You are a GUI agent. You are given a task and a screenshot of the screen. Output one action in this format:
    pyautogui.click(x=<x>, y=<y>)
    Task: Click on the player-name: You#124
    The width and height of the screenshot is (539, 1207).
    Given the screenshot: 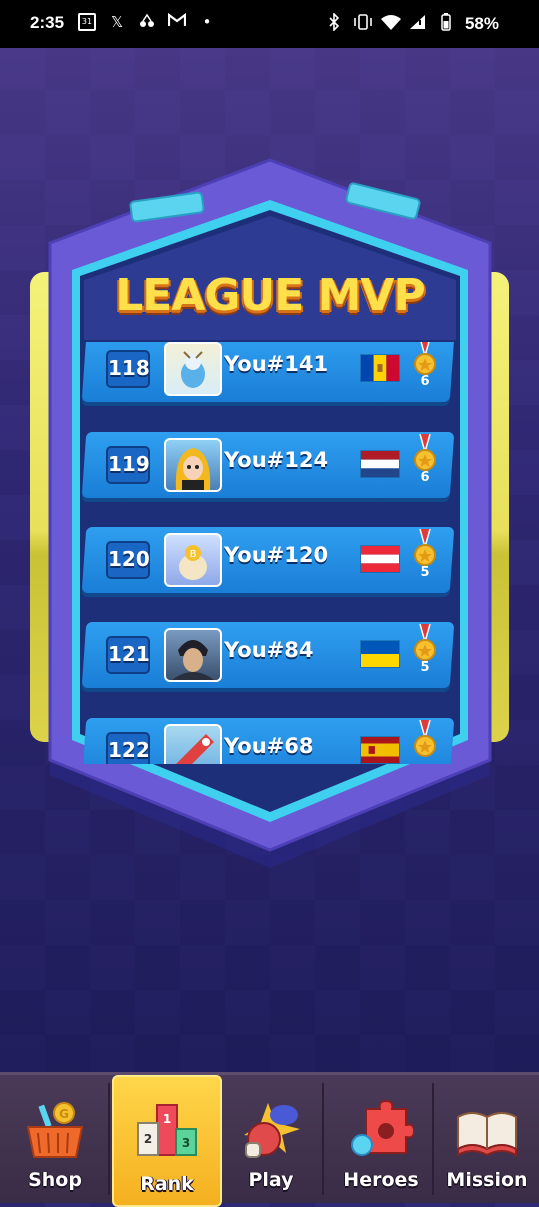 What is the action you would take?
    pyautogui.click(x=276, y=460)
    